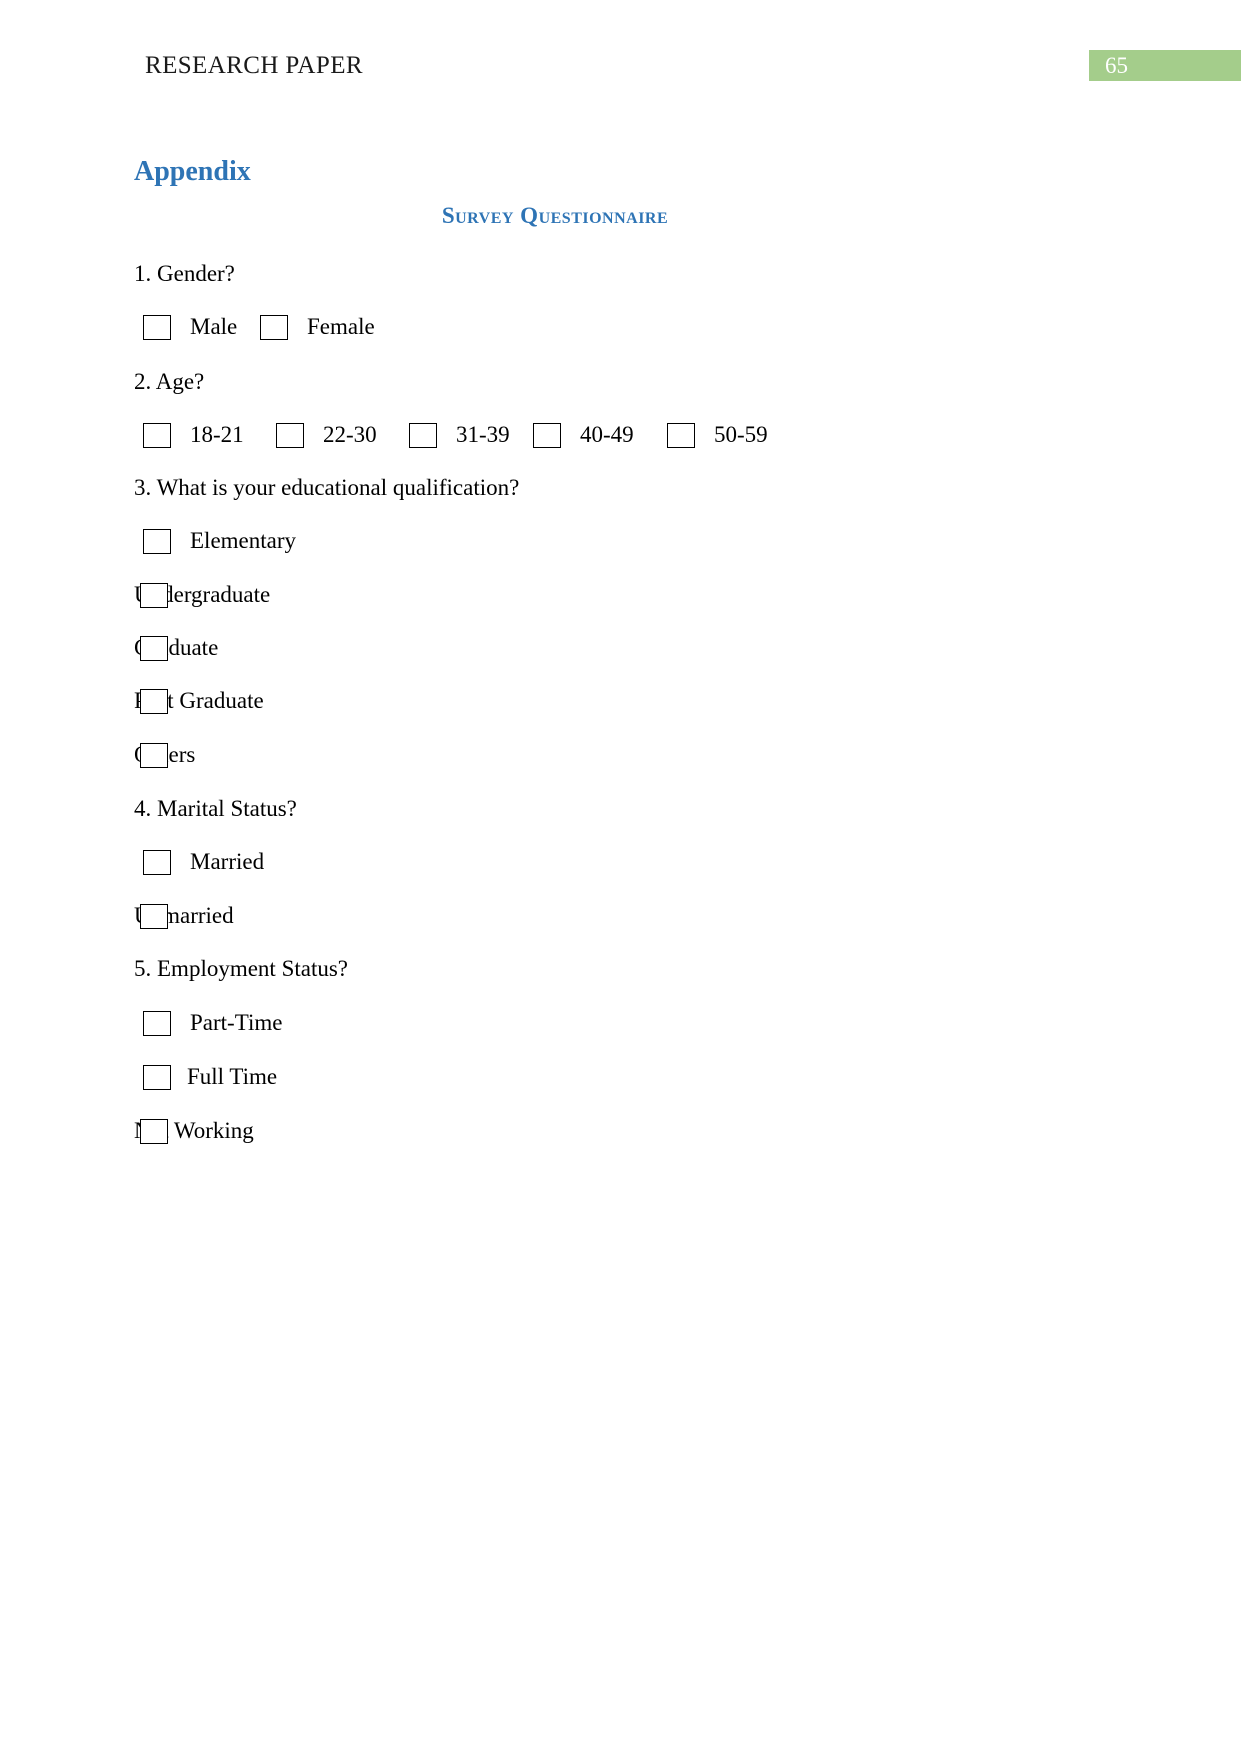 The image size is (1241, 1754). Describe the element at coordinates (154, 701) in the screenshot. I see `checkbox-post-graduate` at that location.